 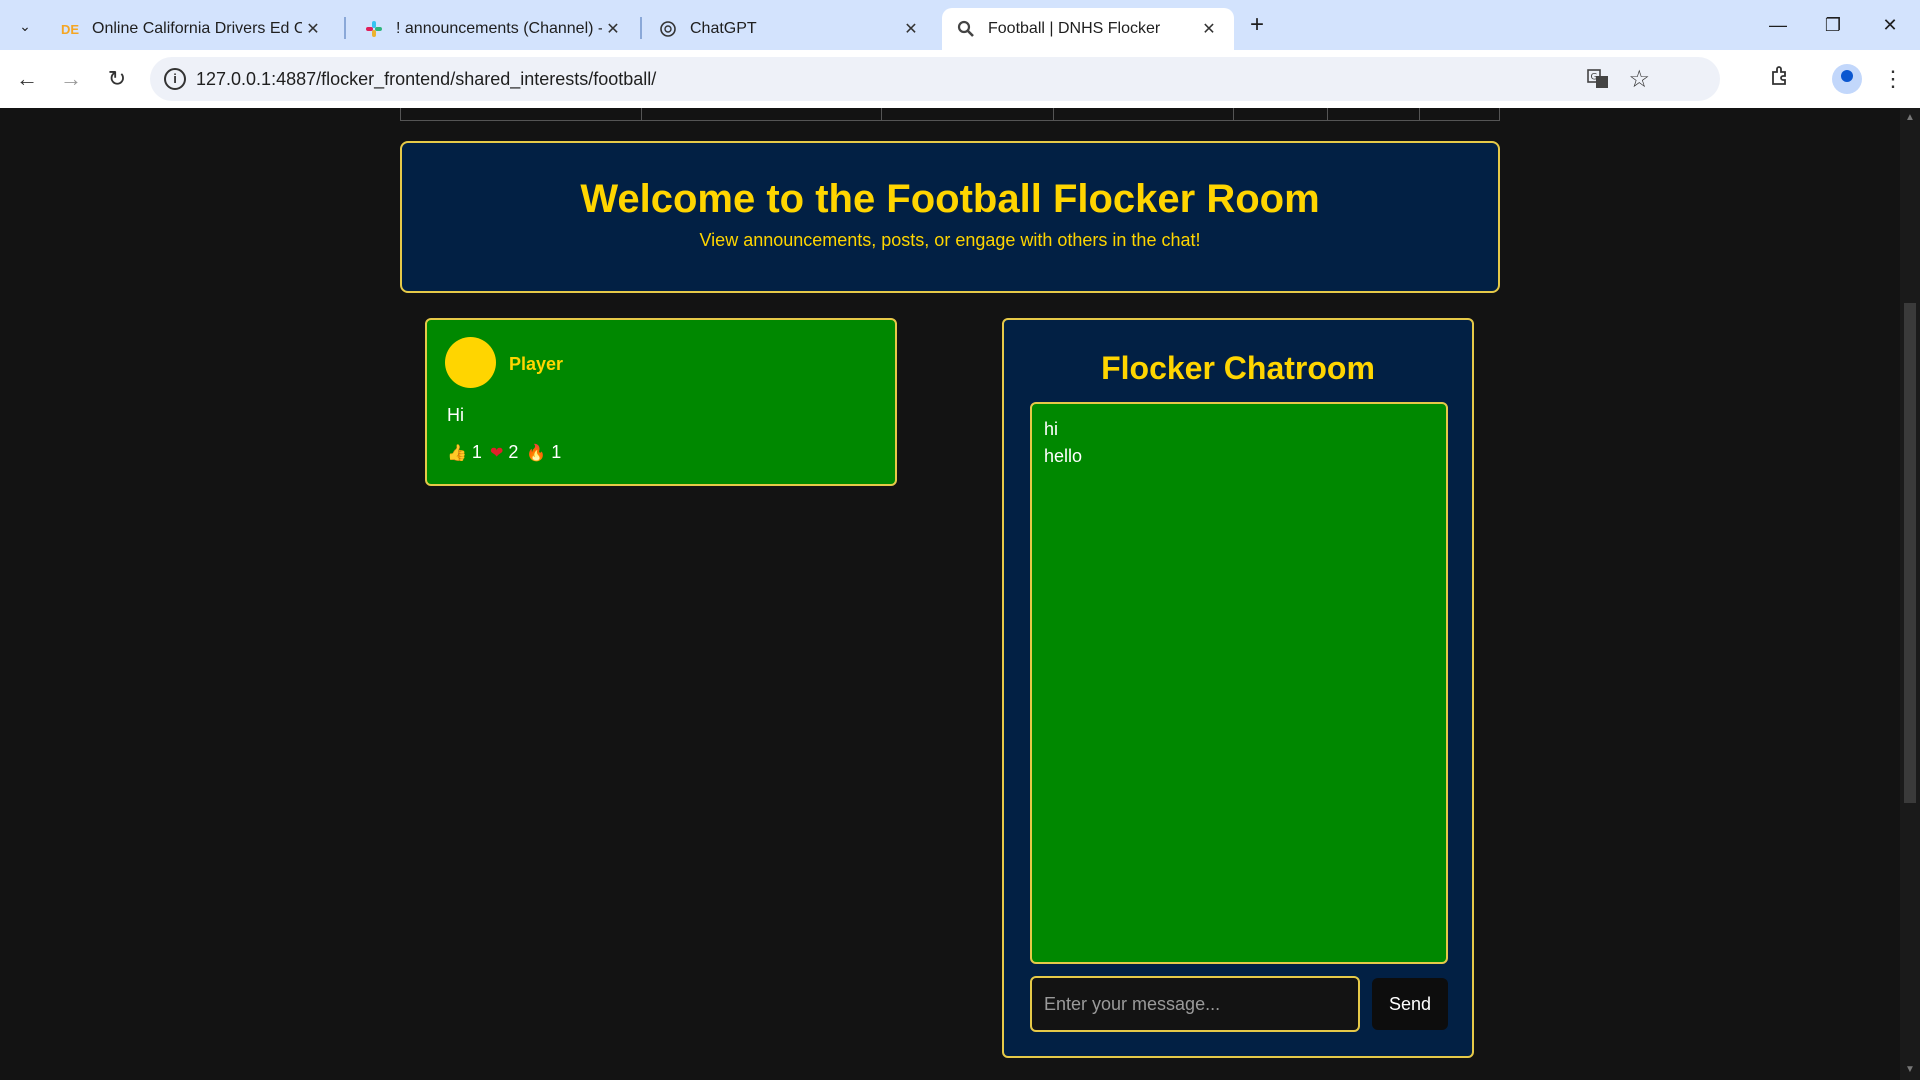 I want to click on reaction-bar: 👍 1 ❤ 2 🔥 1, so click(x=508, y=452).